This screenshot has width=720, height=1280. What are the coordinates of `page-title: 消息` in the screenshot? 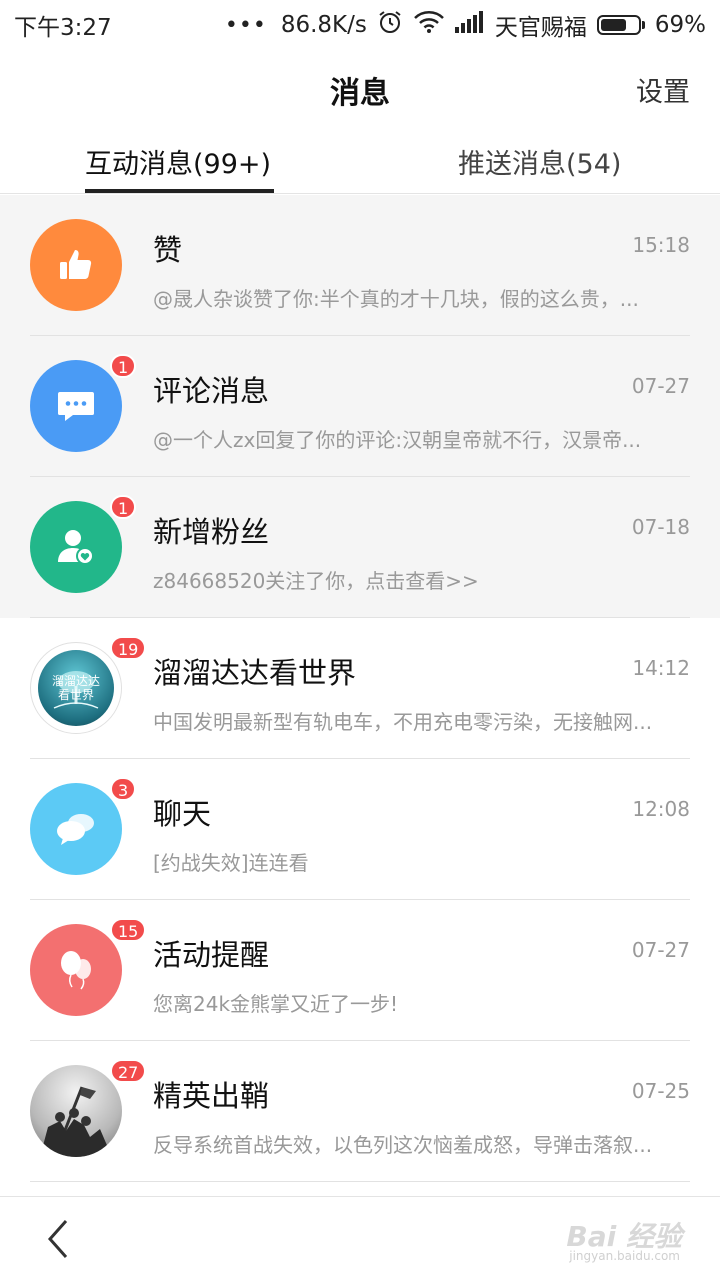 It's located at (360, 93).